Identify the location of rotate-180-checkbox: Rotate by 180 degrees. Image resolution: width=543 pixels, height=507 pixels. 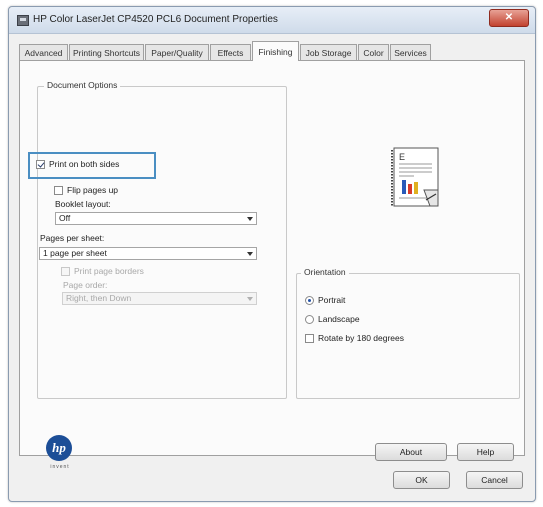
(354, 338).